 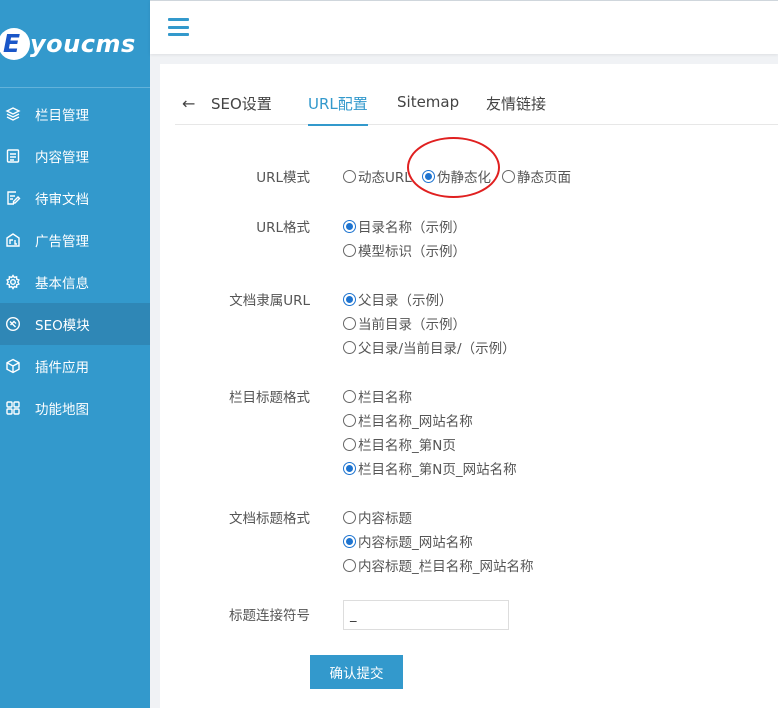 What do you see at coordinates (13, 114) in the screenshot?
I see `layers-icon` at bounding box center [13, 114].